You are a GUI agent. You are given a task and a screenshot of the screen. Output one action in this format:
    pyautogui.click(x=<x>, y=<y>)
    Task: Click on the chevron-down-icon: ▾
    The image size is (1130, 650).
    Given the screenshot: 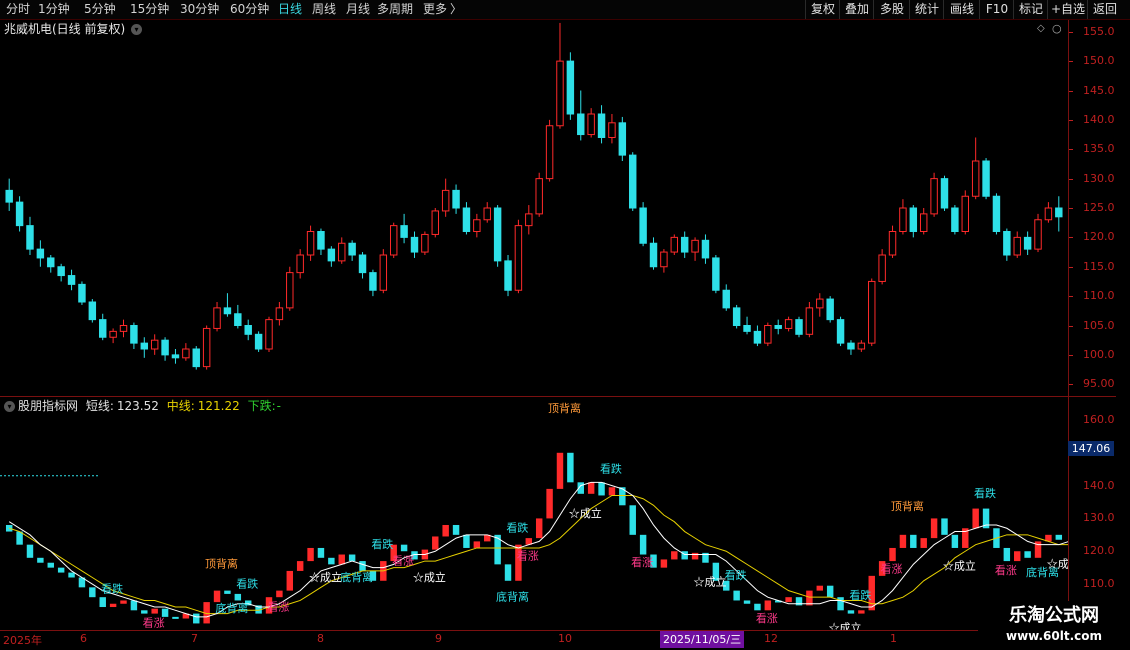 What is the action you would take?
    pyautogui.click(x=137, y=29)
    